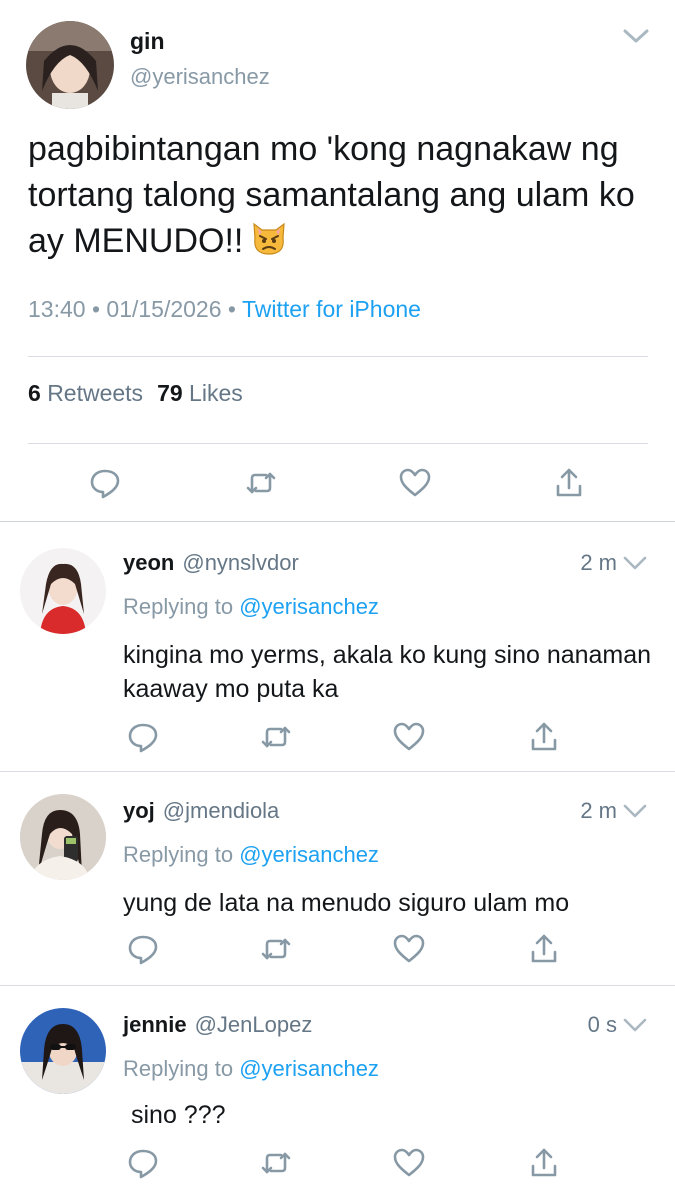 The width and height of the screenshot is (675, 1200). Describe the element at coordinates (170, 393) in the screenshot. I see `likes-count: 79` at that location.